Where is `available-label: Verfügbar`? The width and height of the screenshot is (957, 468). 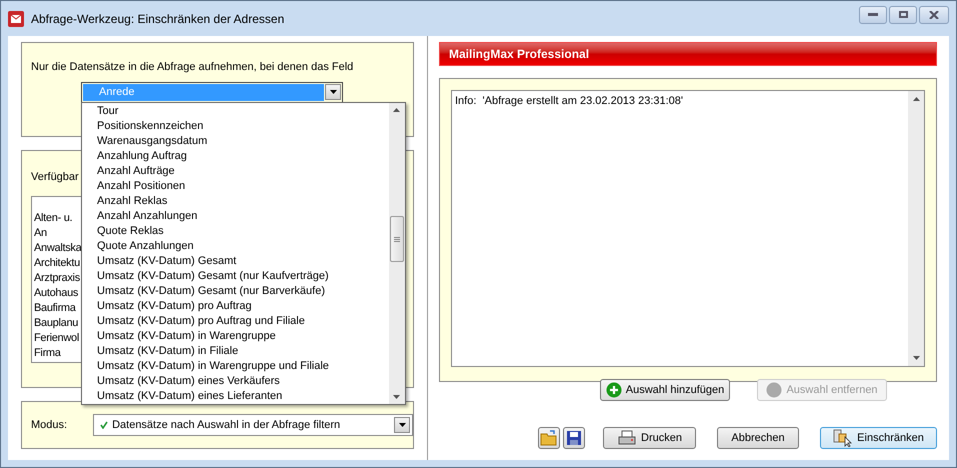 available-label: Verfügbar is located at coordinates (55, 177).